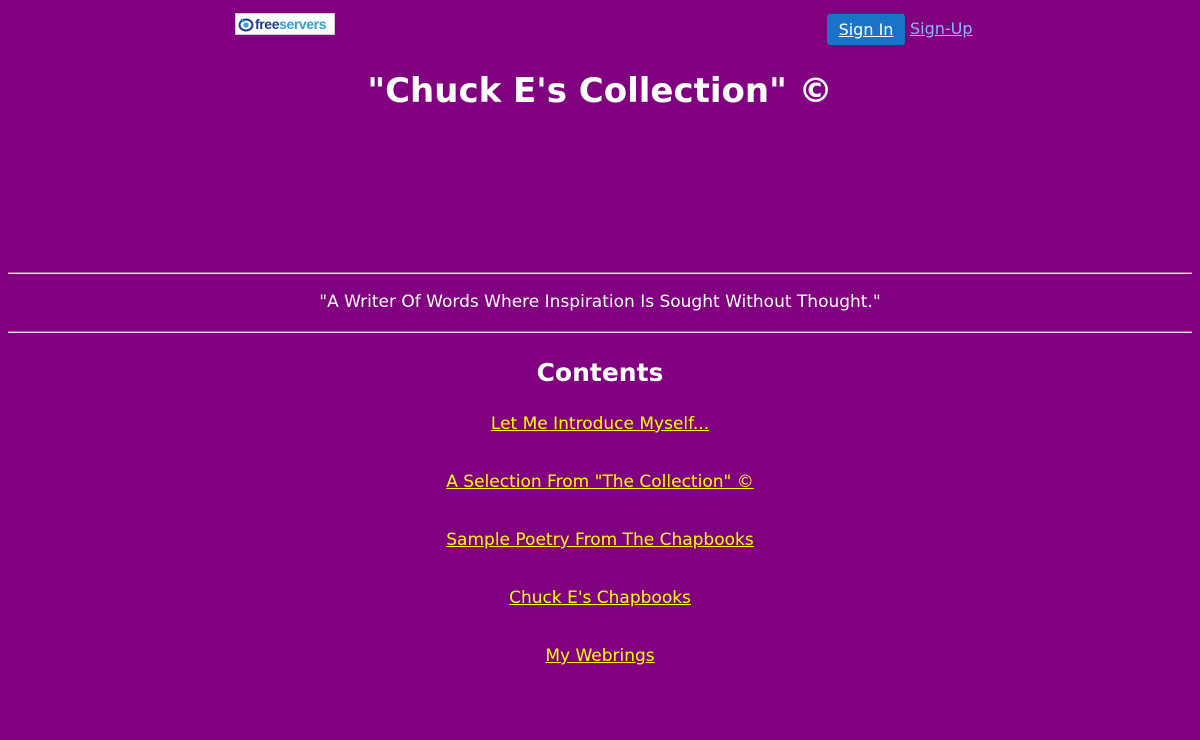  Describe the element at coordinates (600, 91) in the screenshot. I see `page-title: "Chuck E's Collection" ©` at that location.